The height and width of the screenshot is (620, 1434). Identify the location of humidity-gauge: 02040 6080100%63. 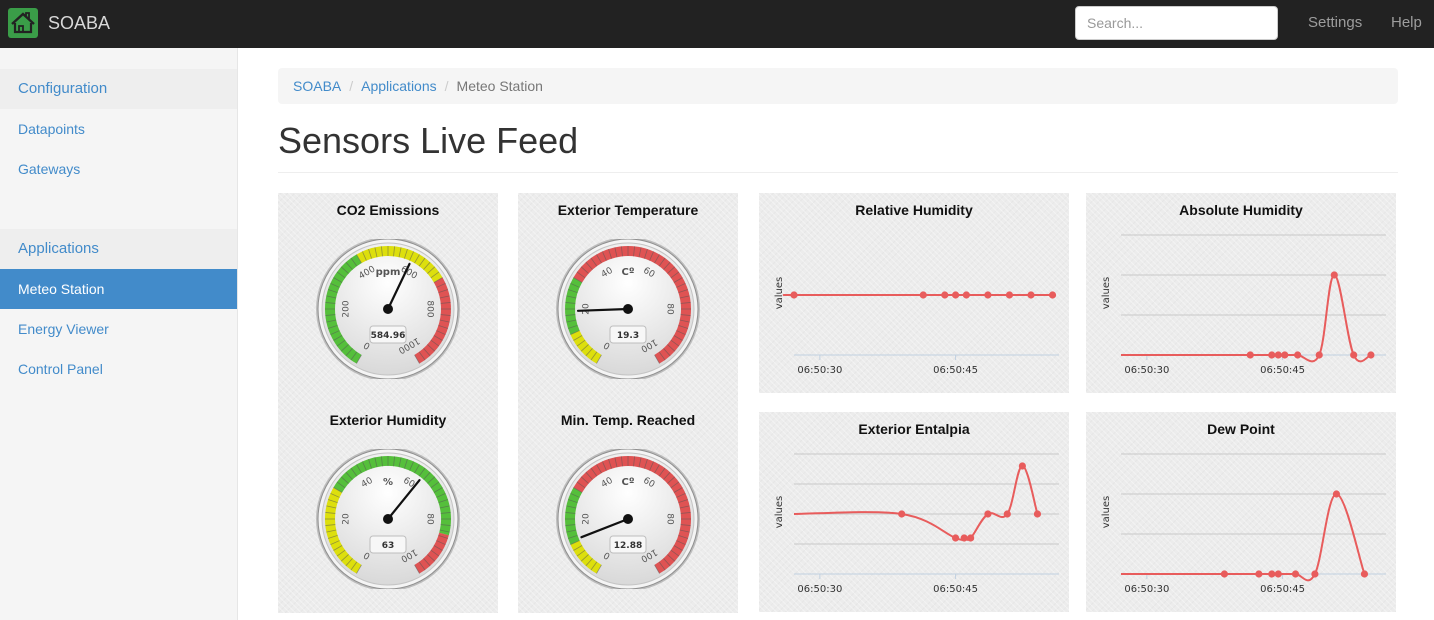
(388, 519).